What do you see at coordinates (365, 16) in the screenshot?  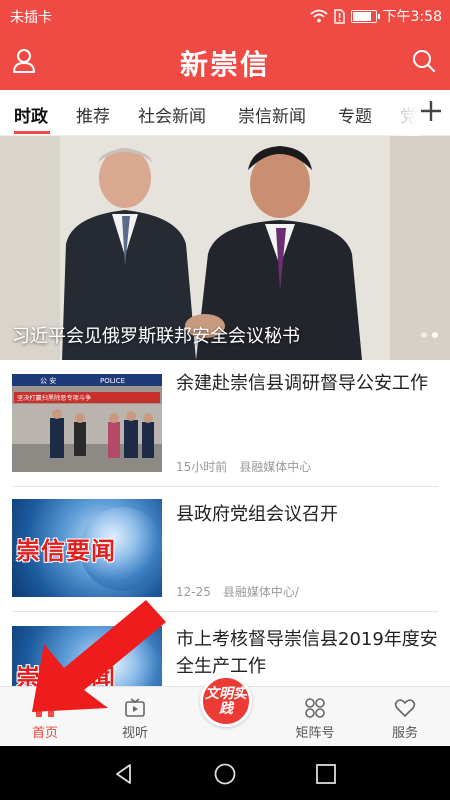 I see `battery-icon` at bounding box center [365, 16].